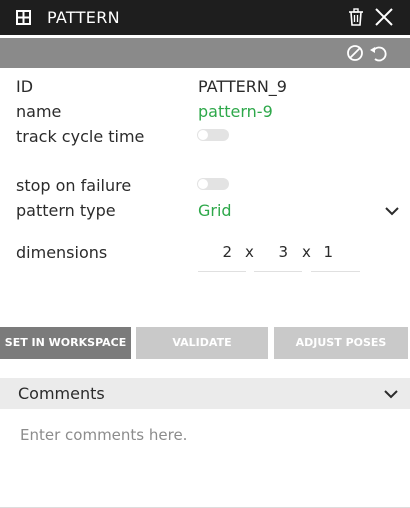 The width and height of the screenshot is (410, 508). I want to click on pattern-type-select: Grid, so click(215, 210).